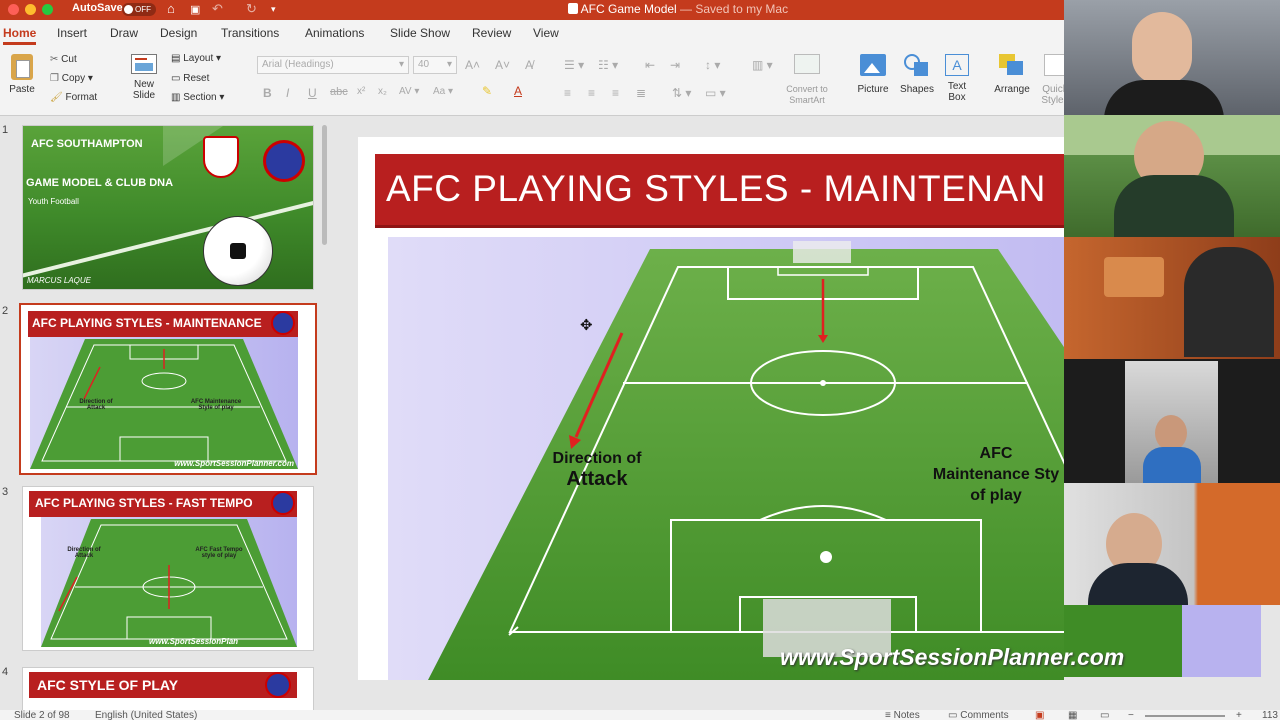 This screenshot has height=720, width=1280. What do you see at coordinates (807, 94) in the screenshot?
I see `convert-smartart-label: Convert to SmartArt` at bounding box center [807, 94].